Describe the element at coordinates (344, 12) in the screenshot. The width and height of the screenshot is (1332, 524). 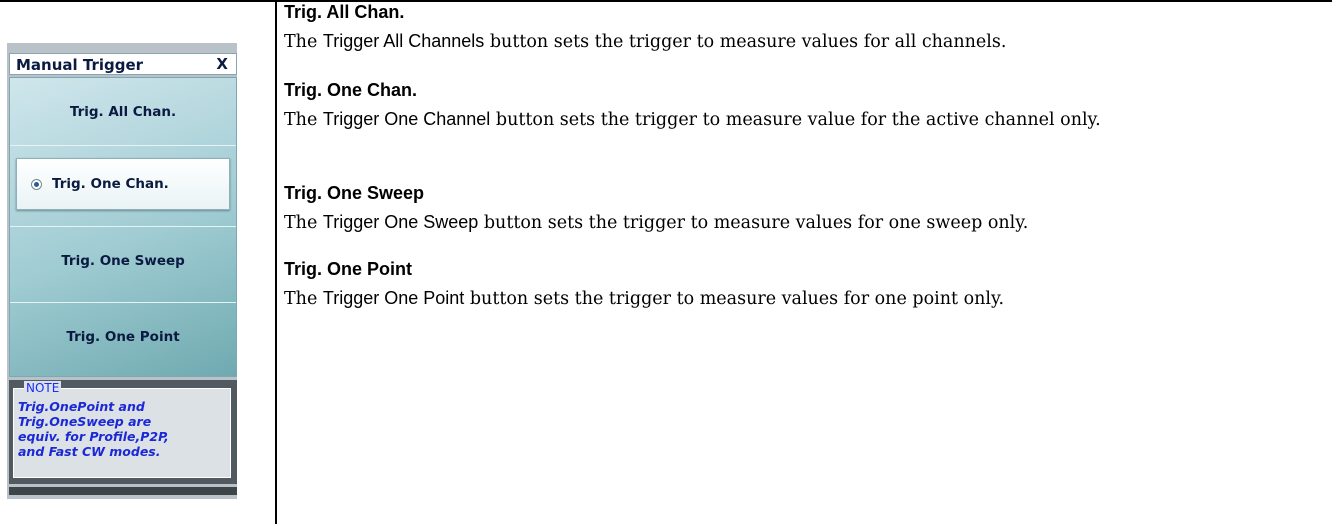
I see `heading-trig-all-chan: Trig. All Chan.` at that location.